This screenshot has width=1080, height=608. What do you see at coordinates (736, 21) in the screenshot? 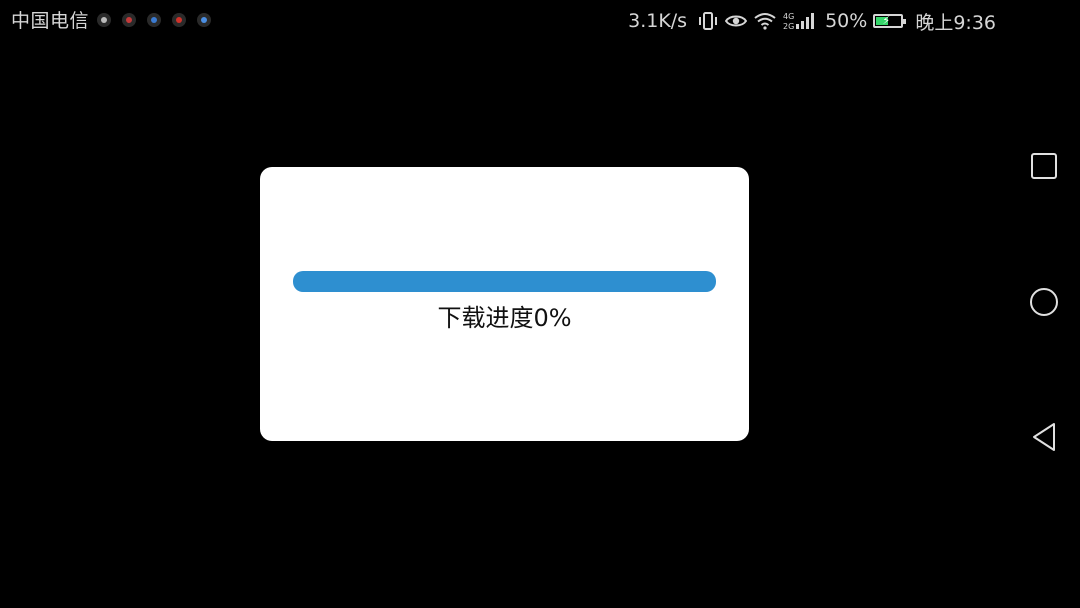
I see `eye-comfort-icon` at bounding box center [736, 21].